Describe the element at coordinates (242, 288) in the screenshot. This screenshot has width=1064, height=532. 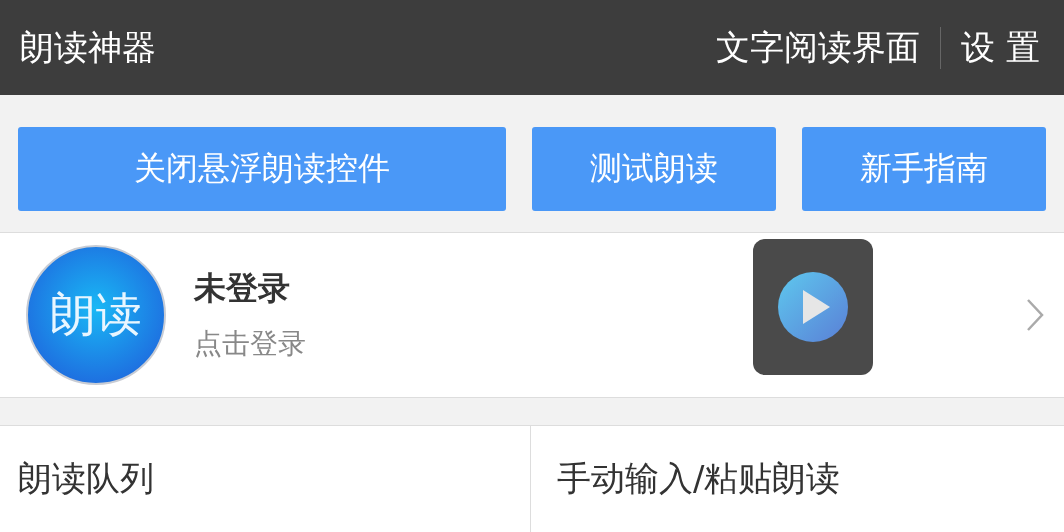
I see `user-name: 未登录` at that location.